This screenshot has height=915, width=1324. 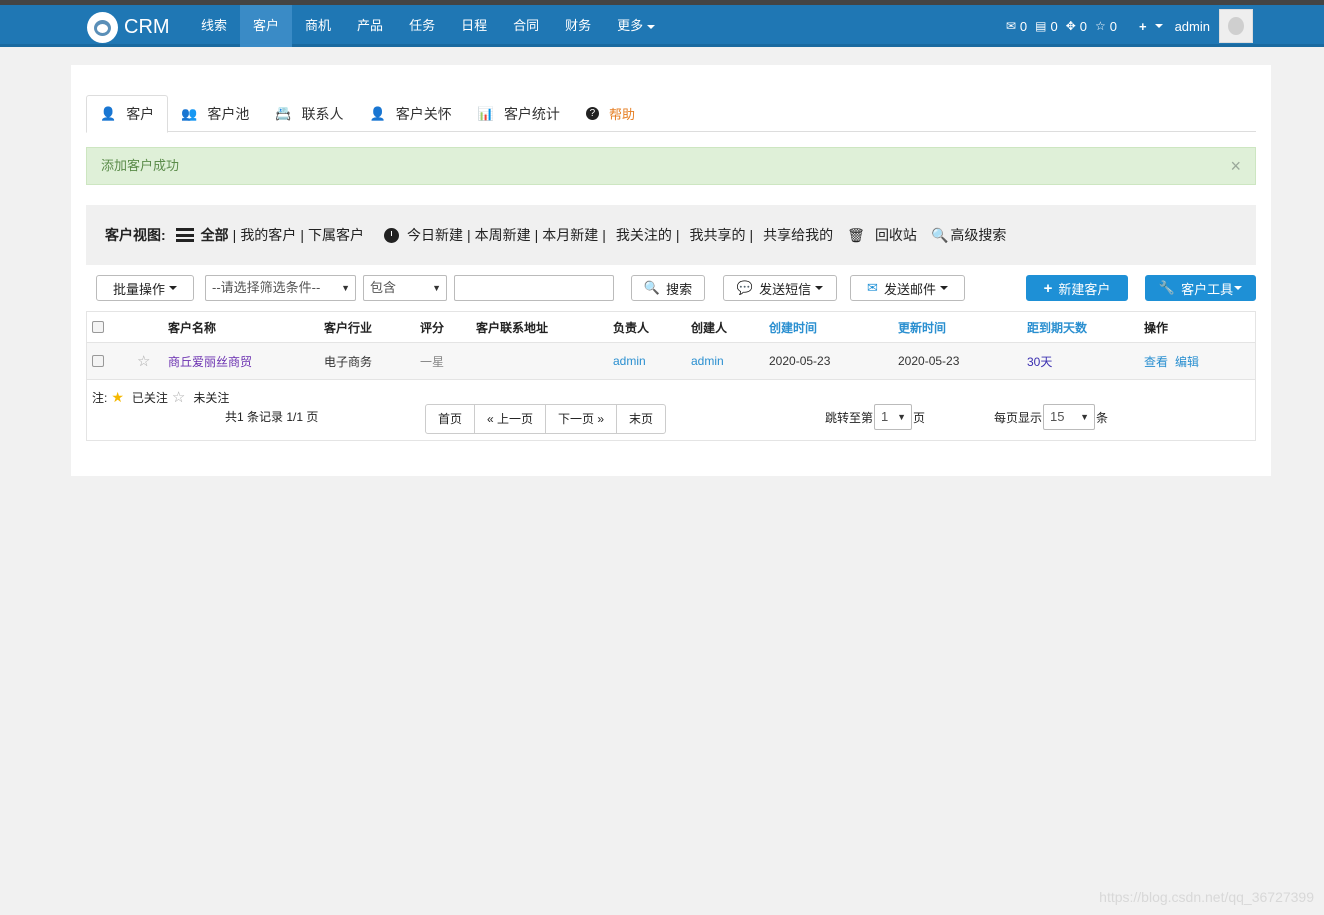 What do you see at coordinates (785, 289) in the screenshot?
I see `sms-label: 发送短信` at bounding box center [785, 289].